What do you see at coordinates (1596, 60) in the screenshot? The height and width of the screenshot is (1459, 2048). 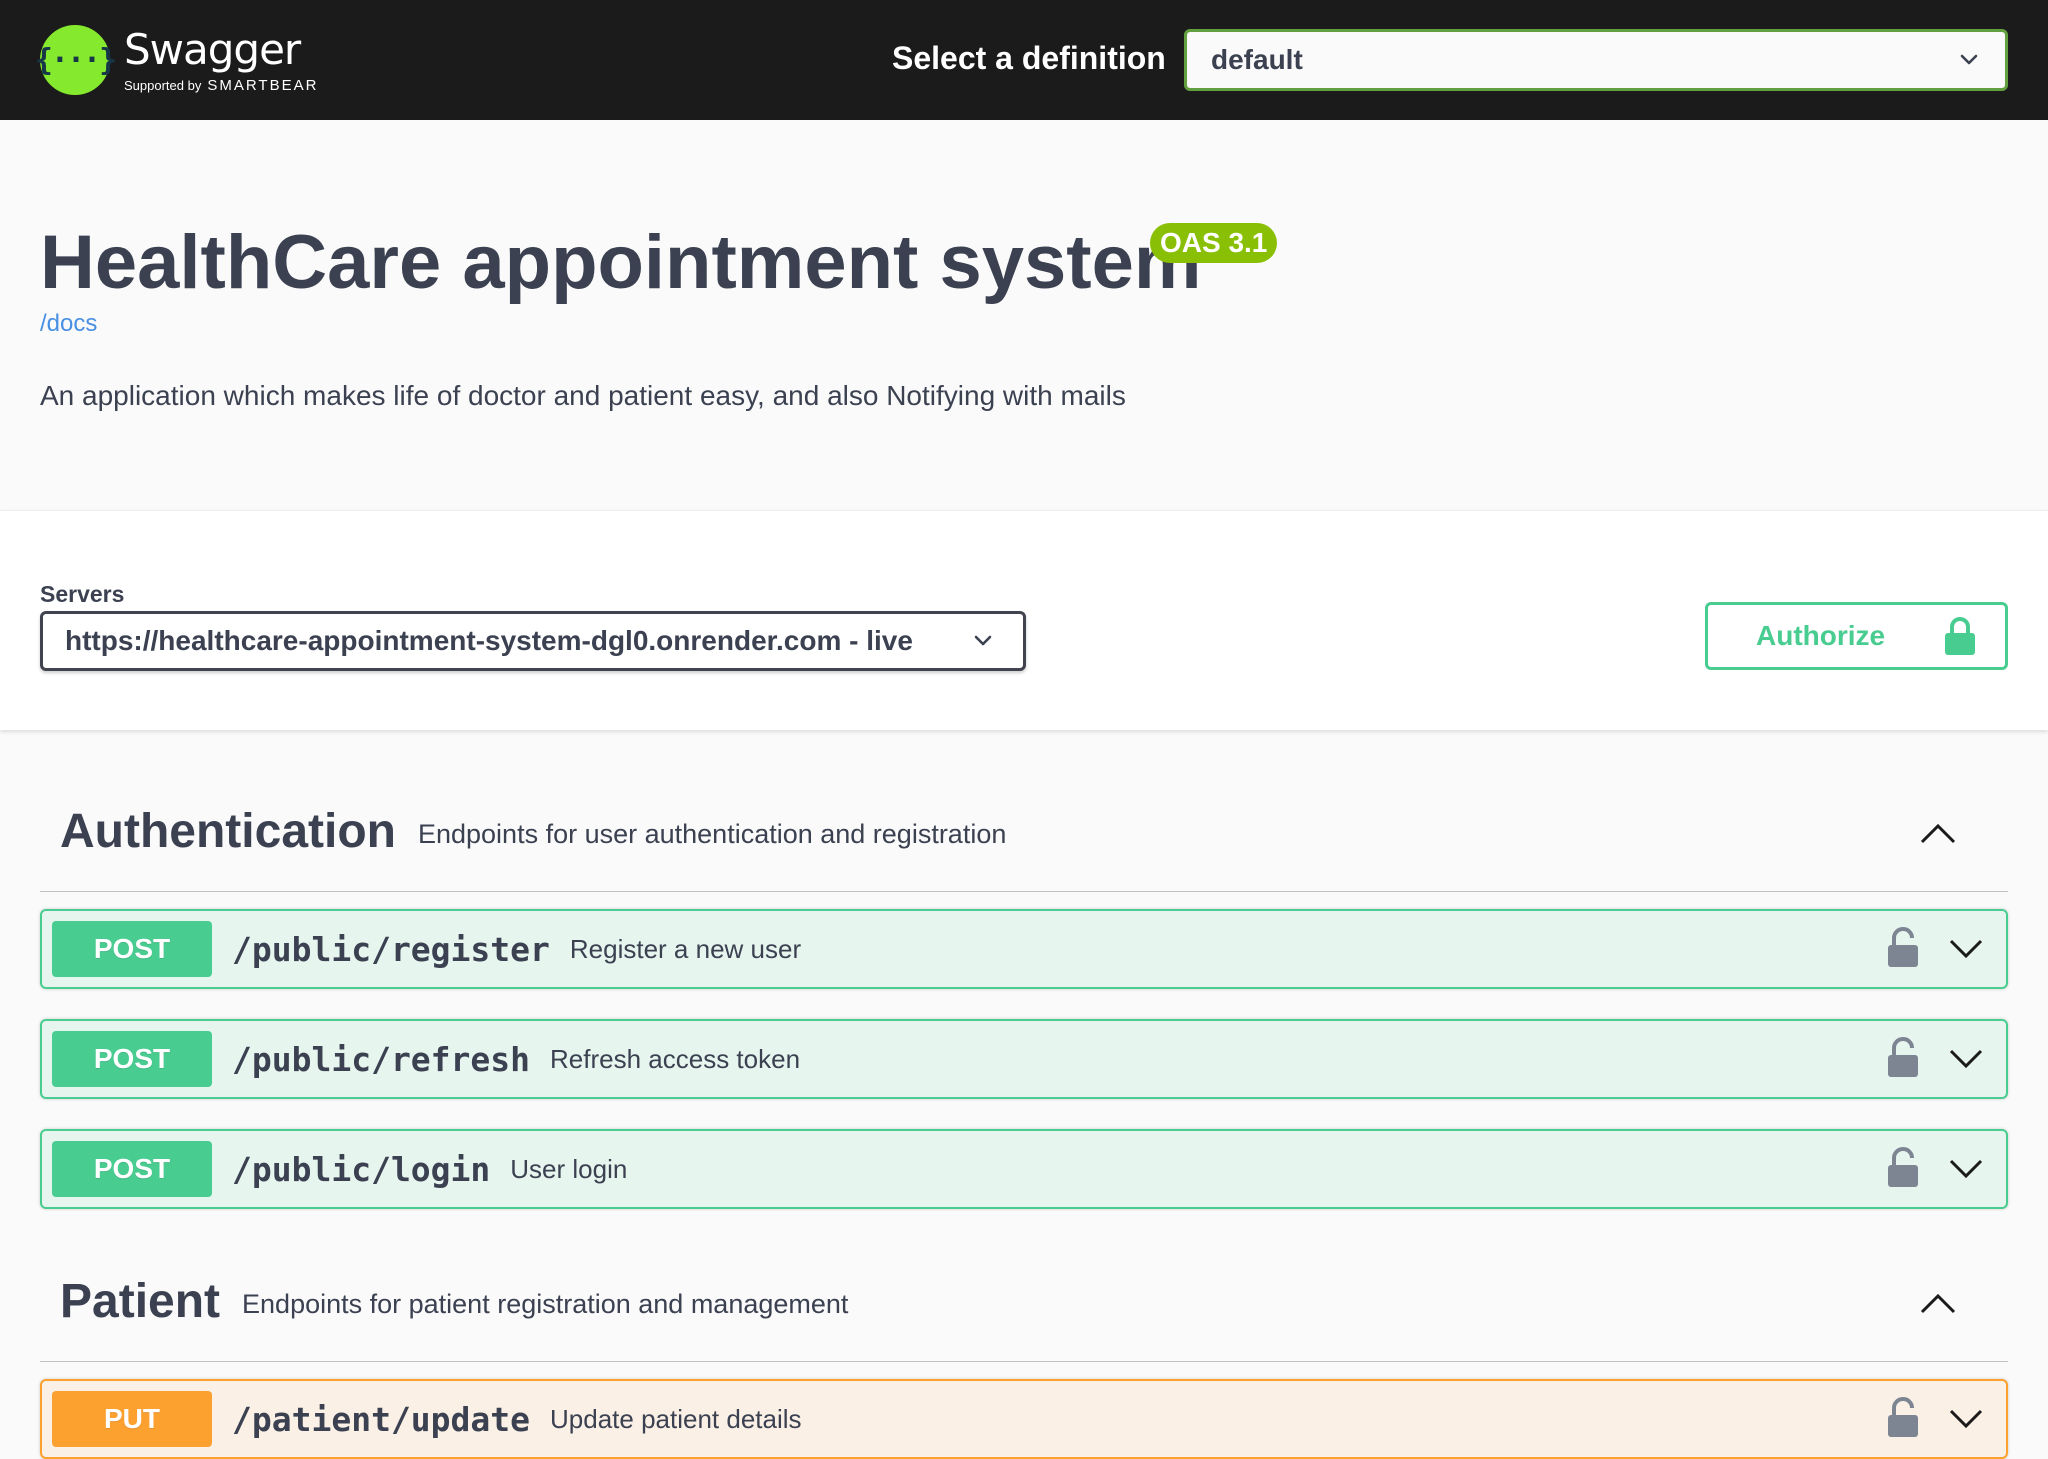 I see `definition-select: default` at bounding box center [1596, 60].